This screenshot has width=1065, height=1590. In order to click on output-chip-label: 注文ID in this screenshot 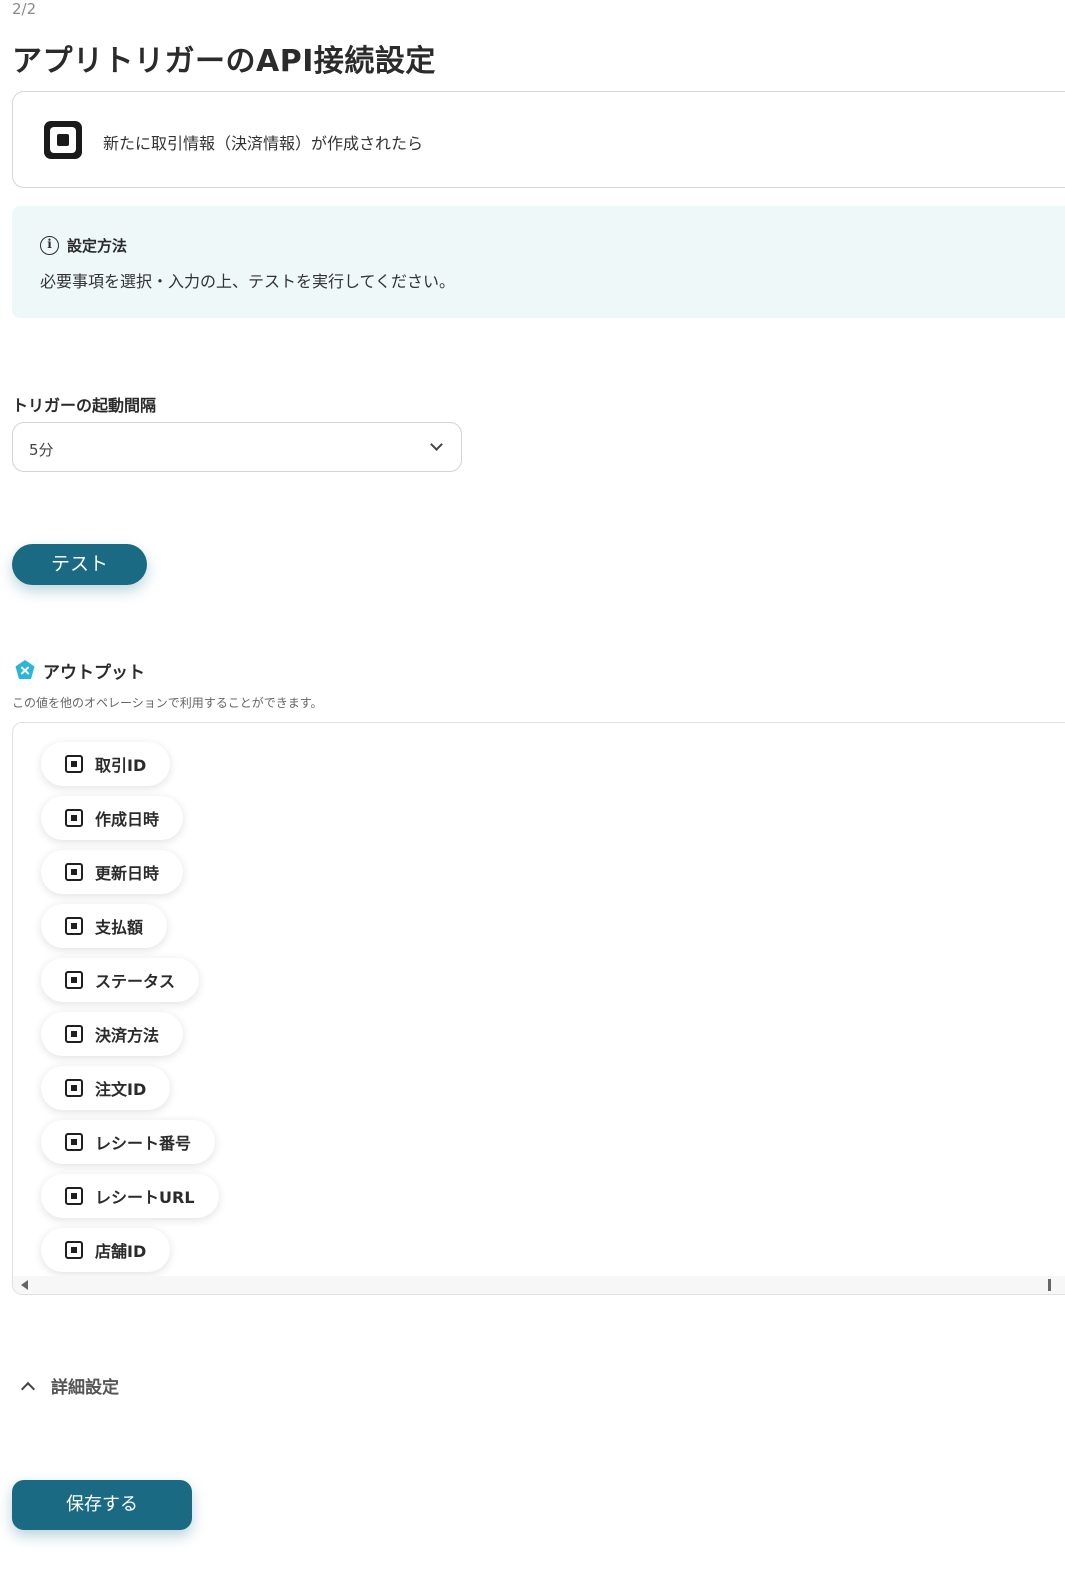, I will do `click(121, 1089)`.